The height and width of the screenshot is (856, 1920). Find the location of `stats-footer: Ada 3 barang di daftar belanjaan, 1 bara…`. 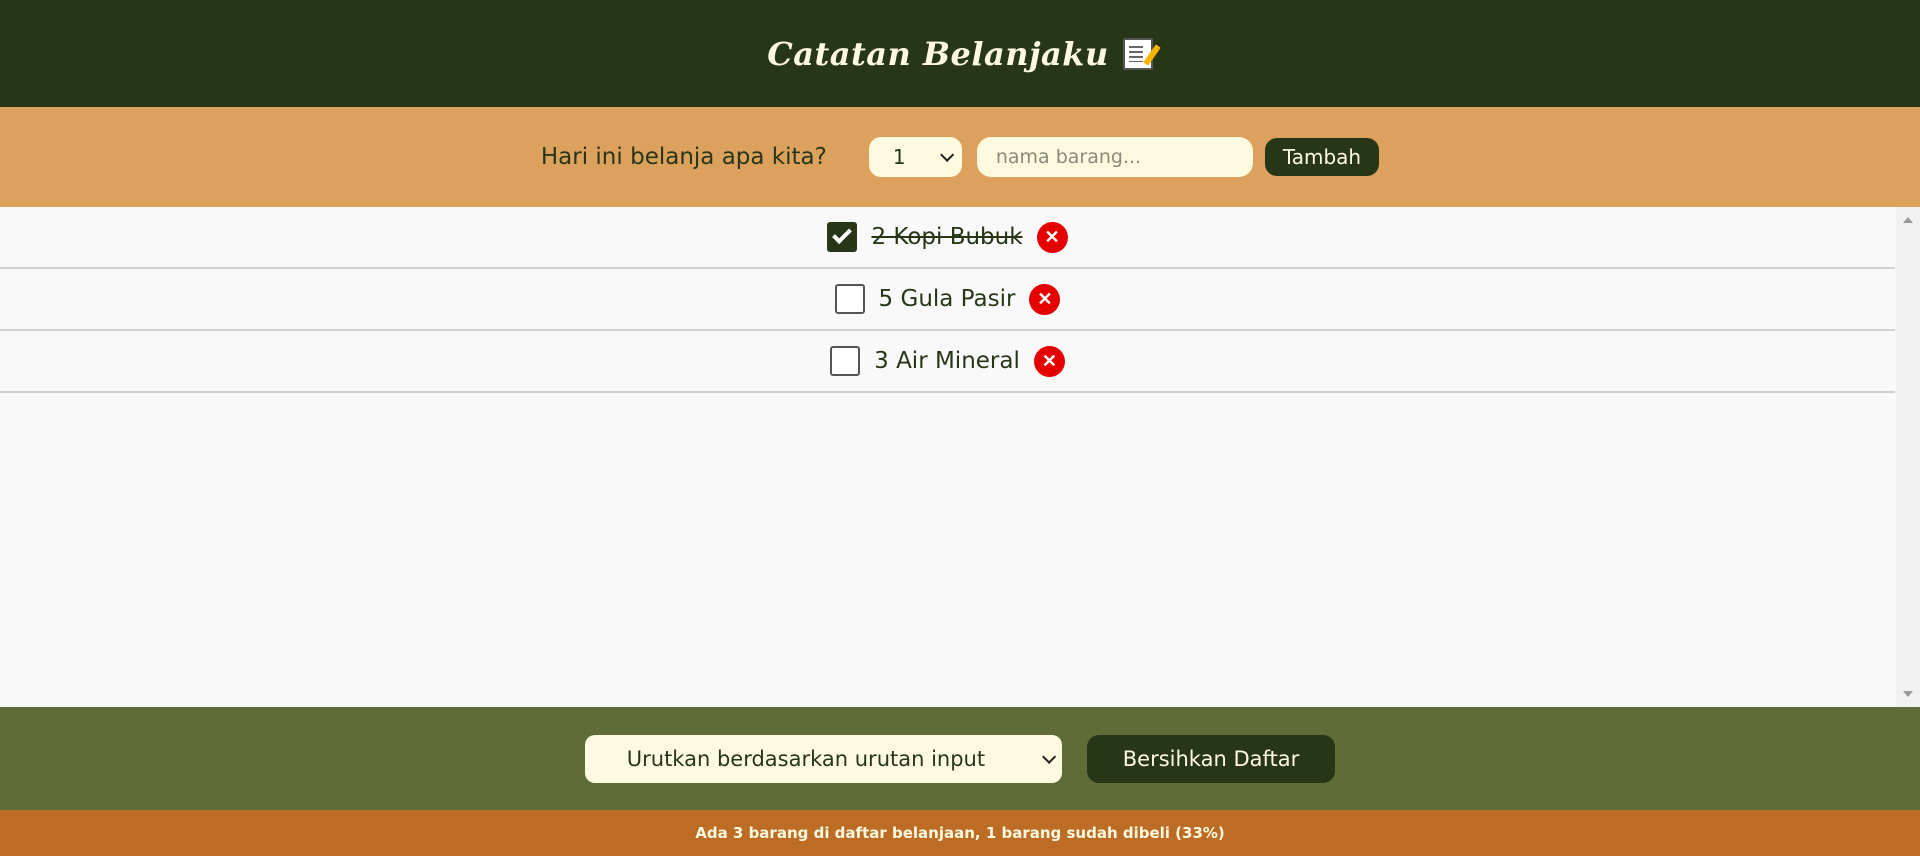

stats-footer: Ada 3 barang di daftar belanjaan, 1 bara… is located at coordinates (960, 833).